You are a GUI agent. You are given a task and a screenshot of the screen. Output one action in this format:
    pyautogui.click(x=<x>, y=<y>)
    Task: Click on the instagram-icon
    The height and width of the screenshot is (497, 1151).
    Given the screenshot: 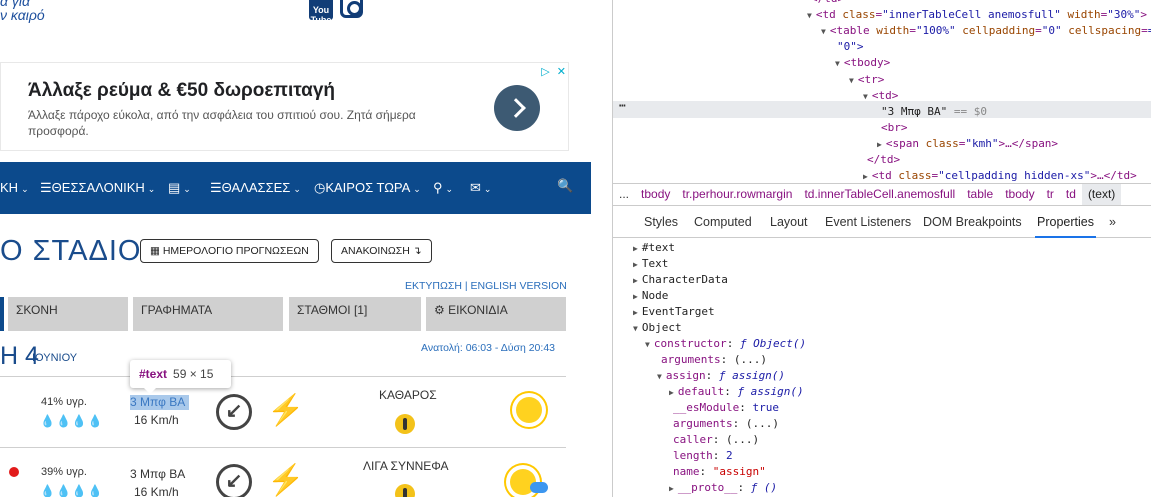 What is the action you would take?
    pyautogui.click(x=351, y=9)
    